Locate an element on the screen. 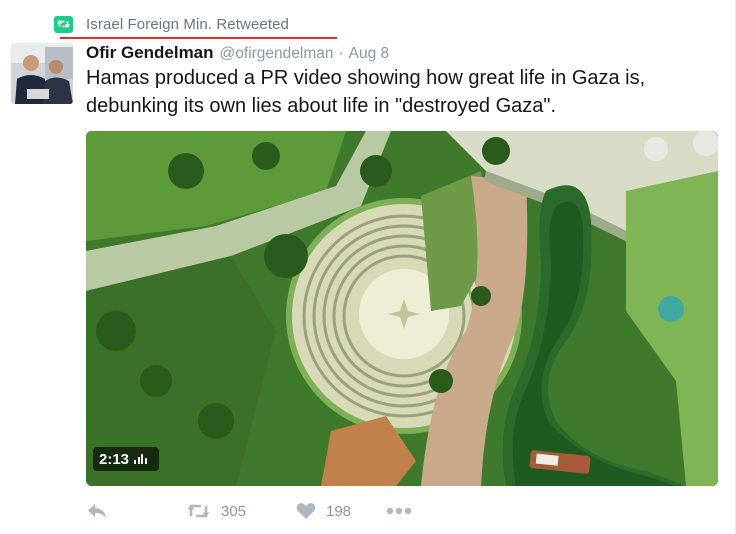 Image resolution: width=736 pixels, height=534 pixels. like-button: 198 is located at coordinates (341, 511).